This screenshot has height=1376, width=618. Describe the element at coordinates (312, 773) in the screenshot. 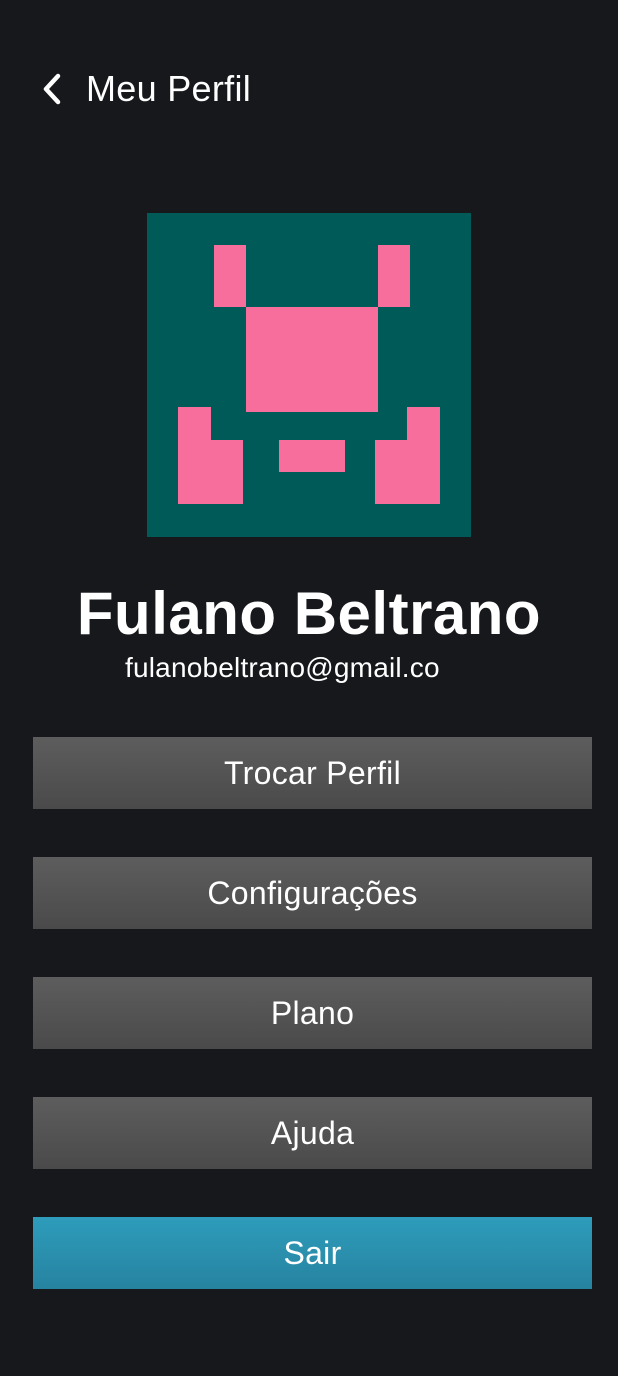

I see `switch-profile-button: Trocar Perfil` at that location.